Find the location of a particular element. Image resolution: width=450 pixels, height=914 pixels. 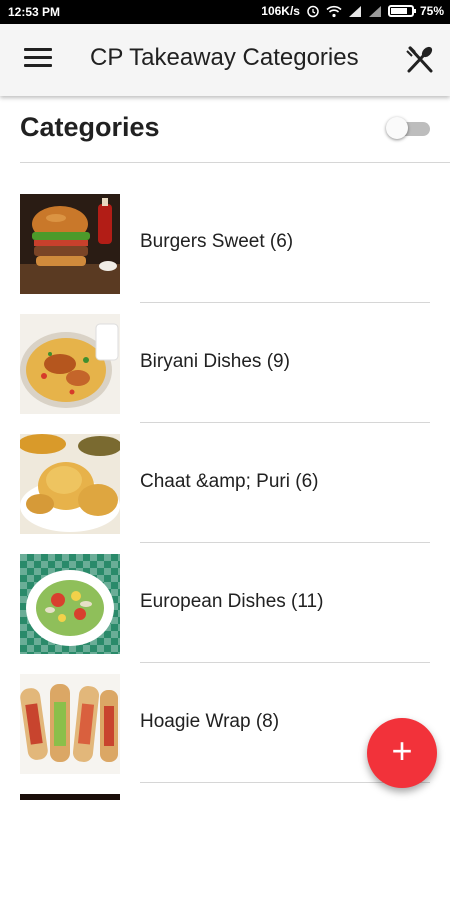

cutlery-icon is located at coordinates (420, 60).